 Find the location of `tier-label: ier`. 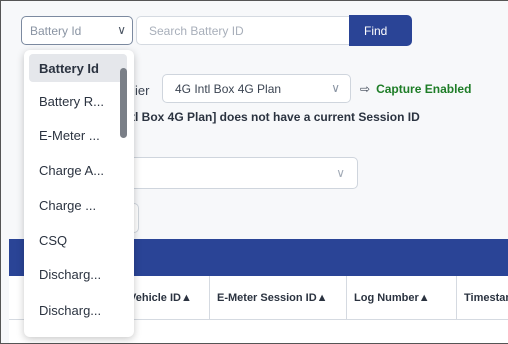

tier-label: ier is located at coordinates (142, 90).